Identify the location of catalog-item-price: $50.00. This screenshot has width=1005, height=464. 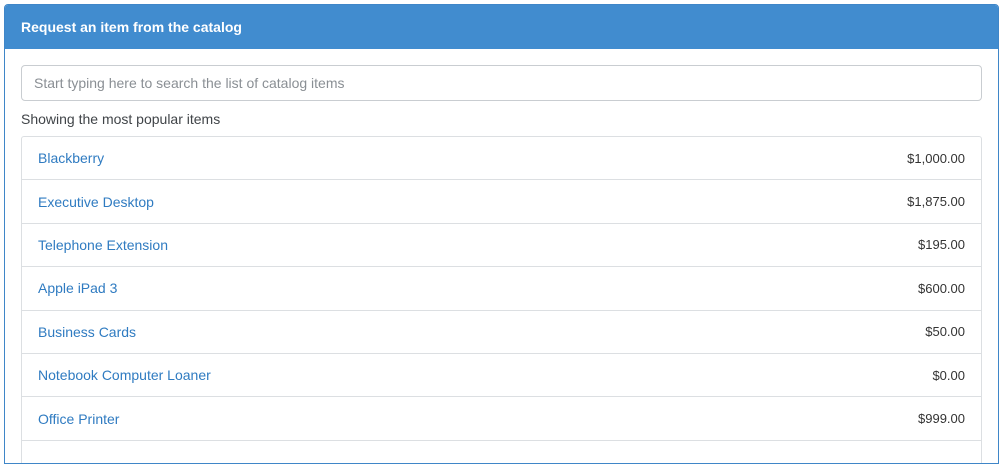
(945, 332).